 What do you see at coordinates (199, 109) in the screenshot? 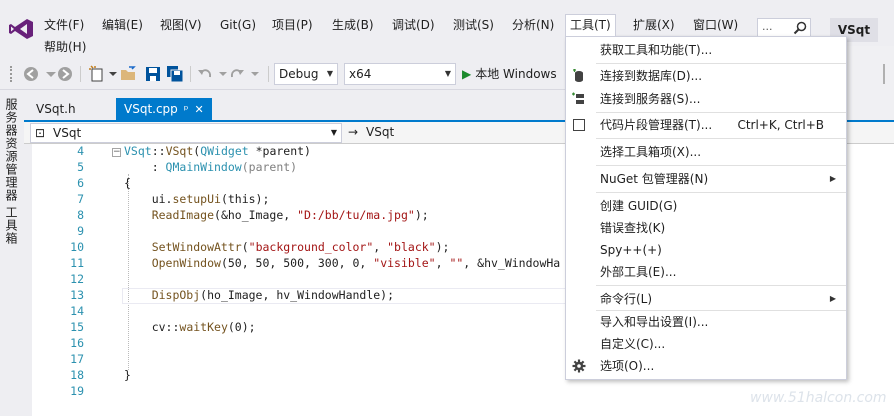
I see `close-icon: ✕` at bounding box center [199, 109].